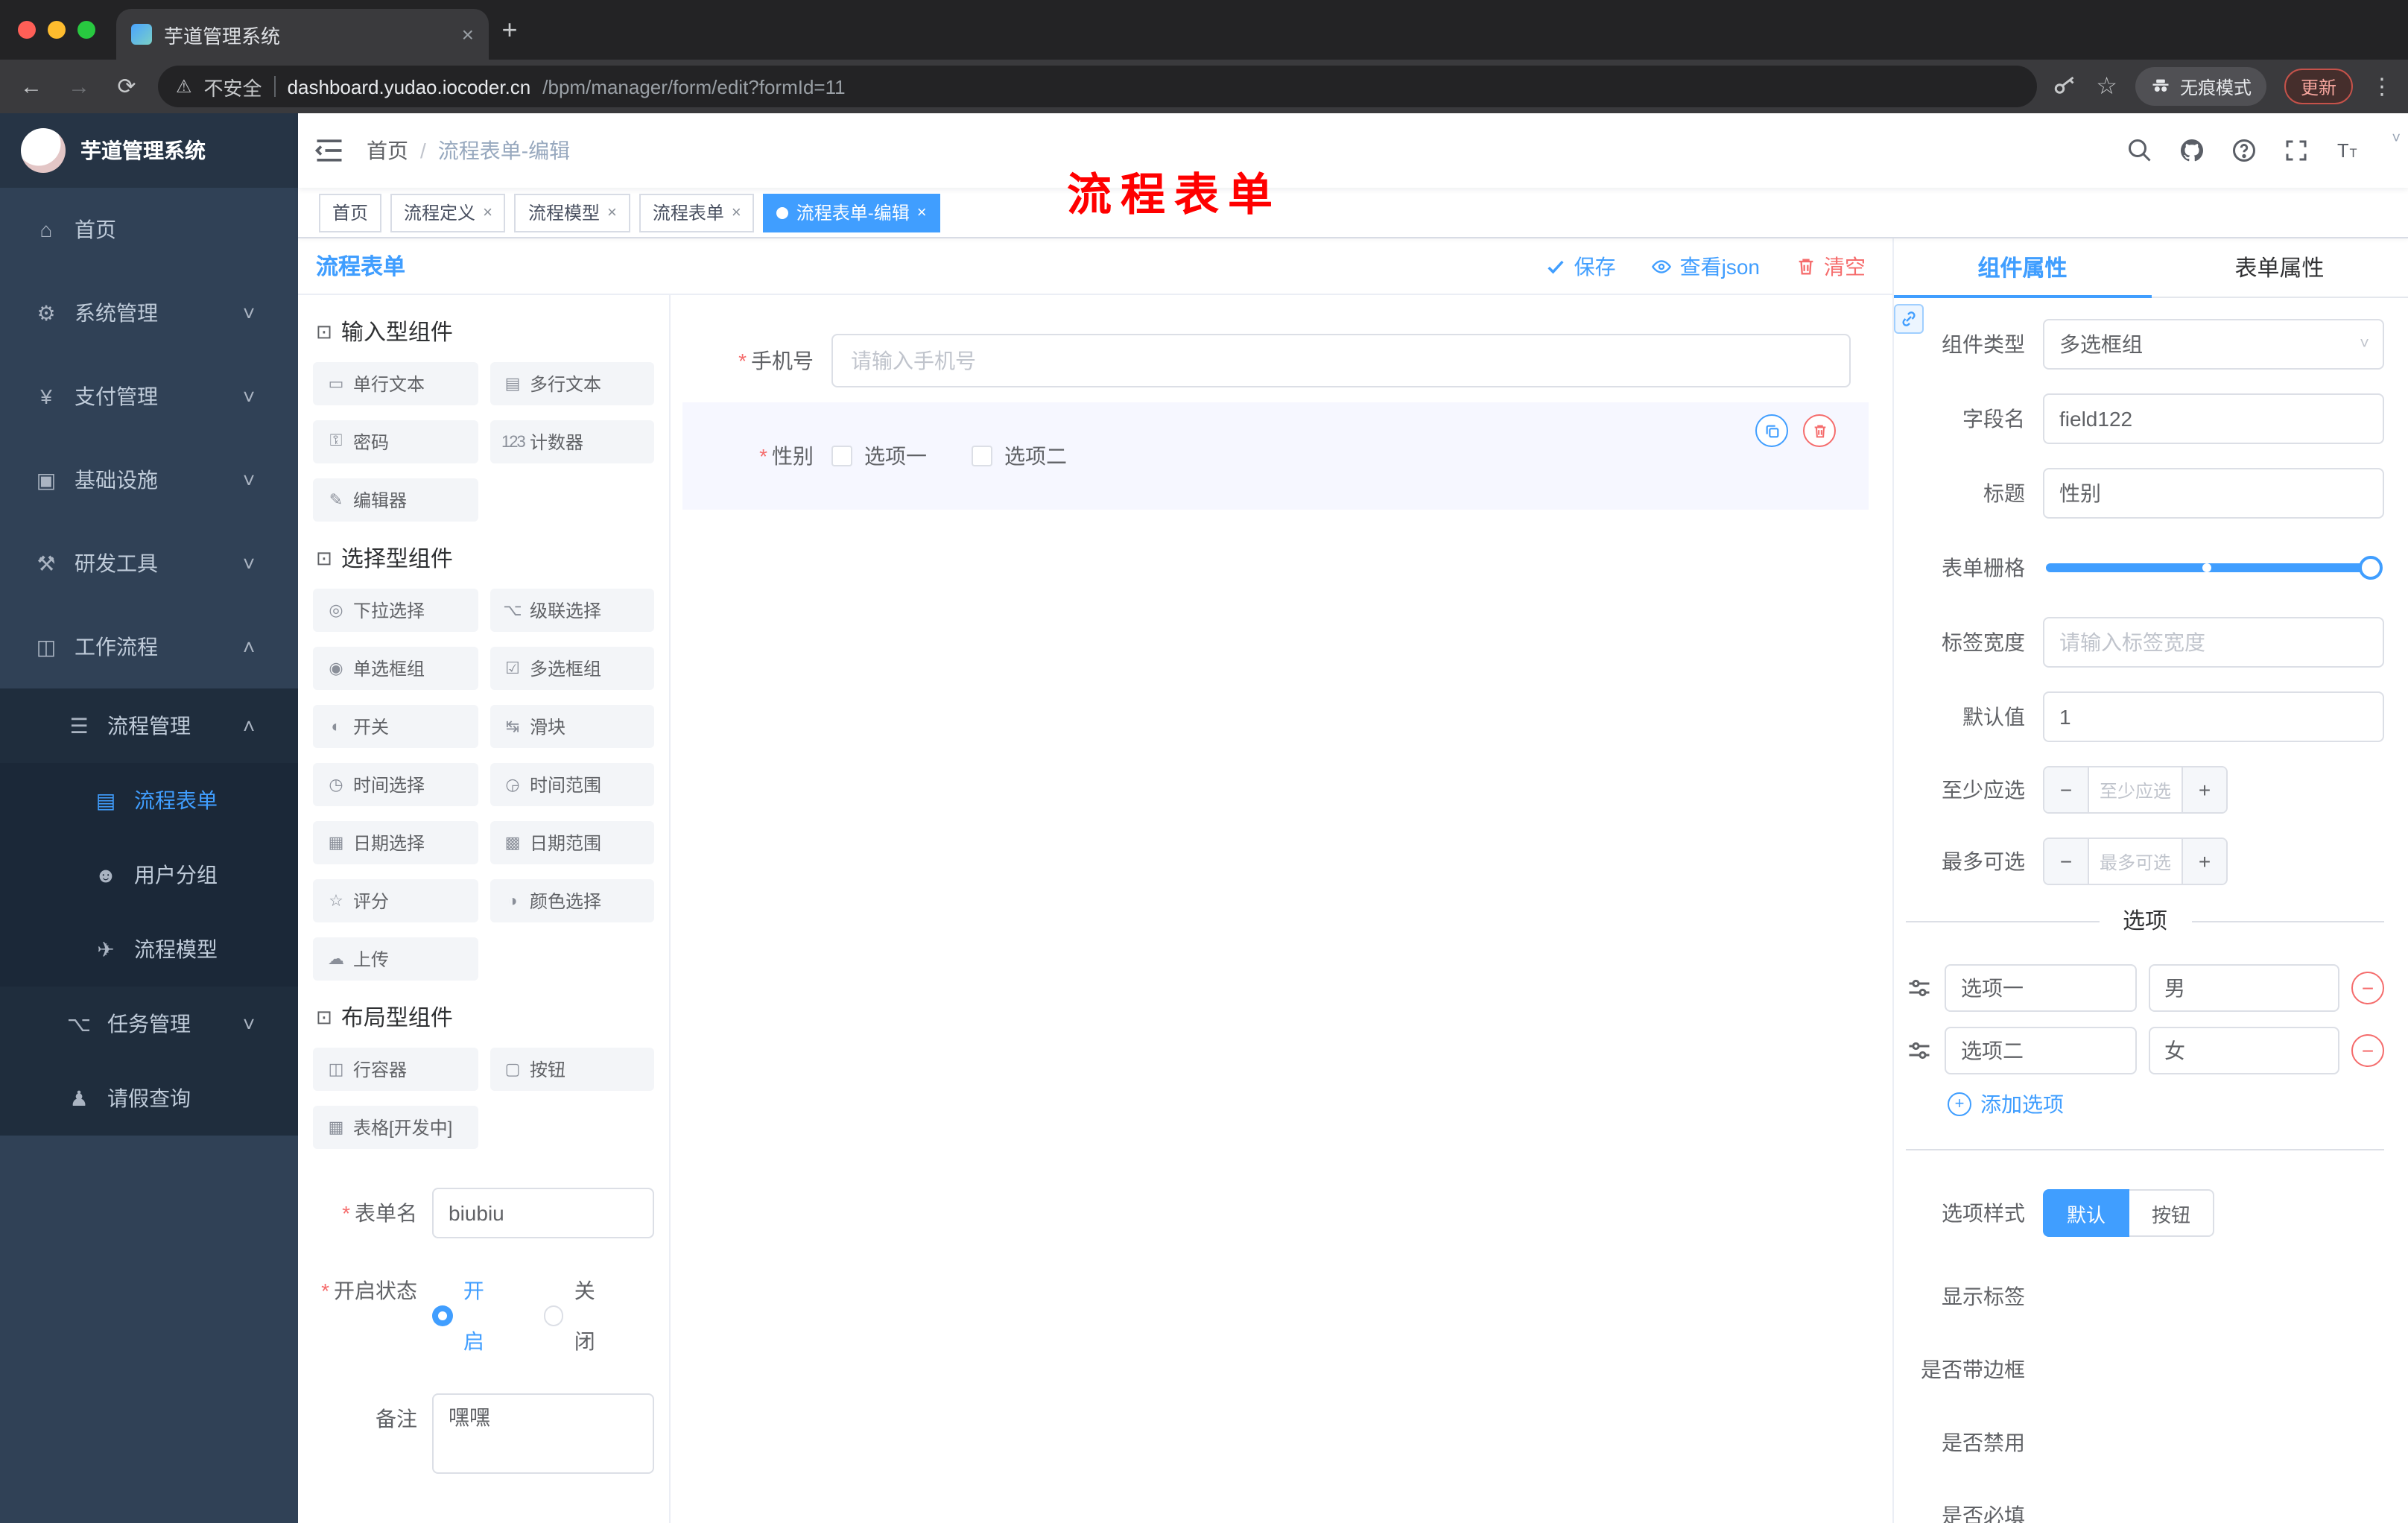 This screenshot has width=2408, height=1523. Describe the element at coordinates (149, 950) in the screenshot. I see `sidebar-item-process-model: 流程模型` at that location.